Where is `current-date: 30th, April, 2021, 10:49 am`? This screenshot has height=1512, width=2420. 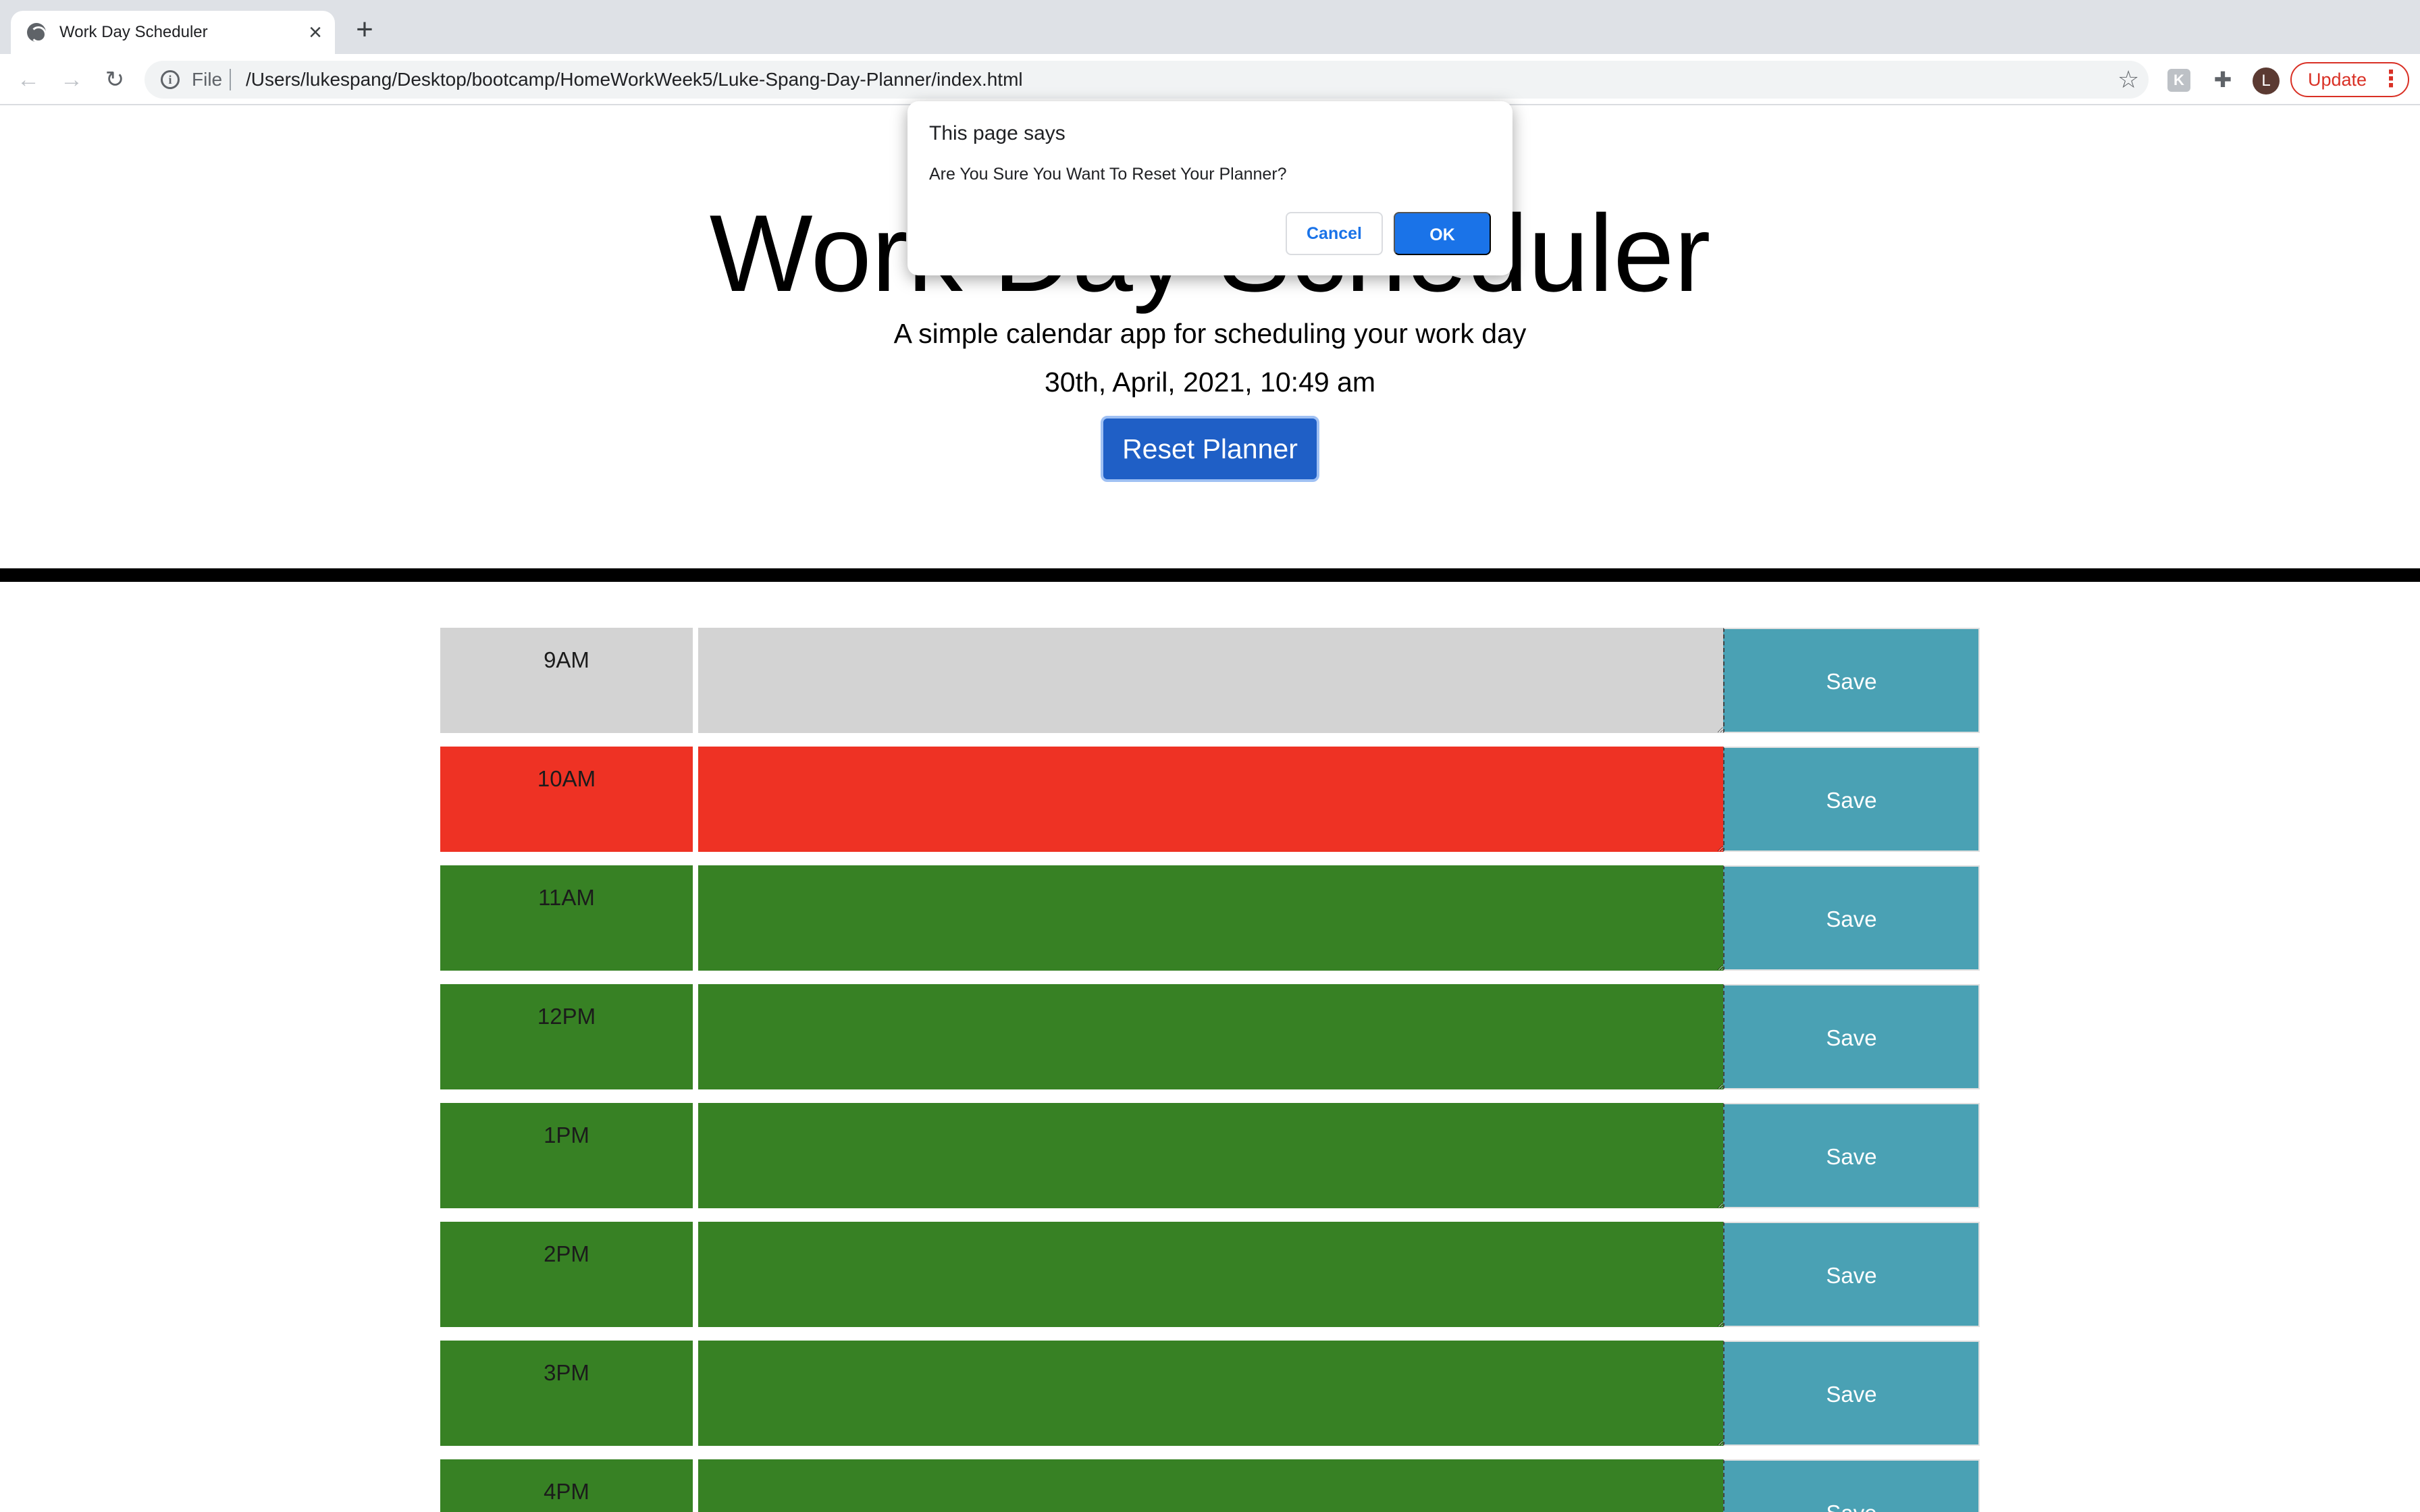 current-date: 30th, April, 2021, 10:49 am is located at coordinates (1210, 382).